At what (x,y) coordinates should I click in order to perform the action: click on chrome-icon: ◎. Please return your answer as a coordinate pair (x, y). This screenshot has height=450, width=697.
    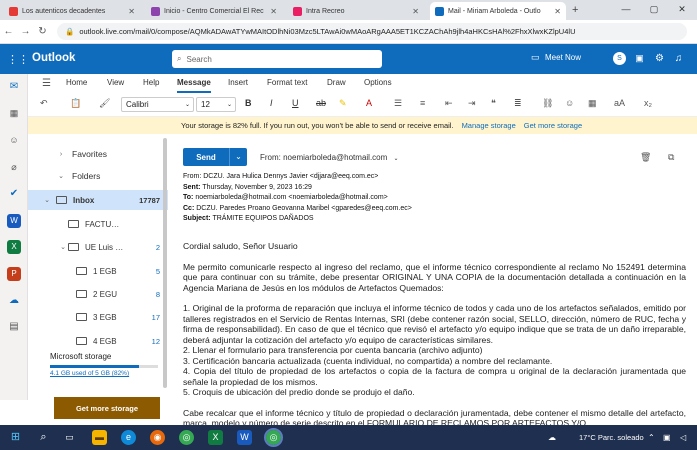
    Looking at the image, I should click on (186, 437).